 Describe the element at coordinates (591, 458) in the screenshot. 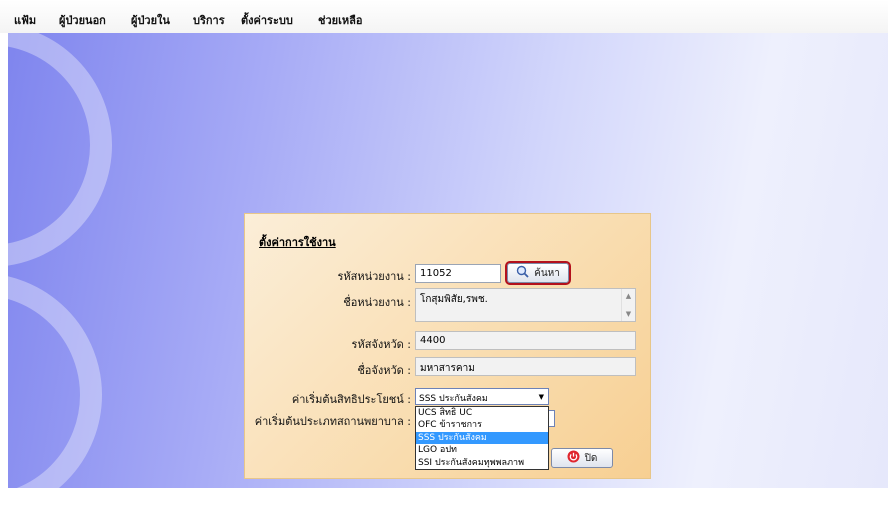

I see `close-button-label: ปิด` at that location.